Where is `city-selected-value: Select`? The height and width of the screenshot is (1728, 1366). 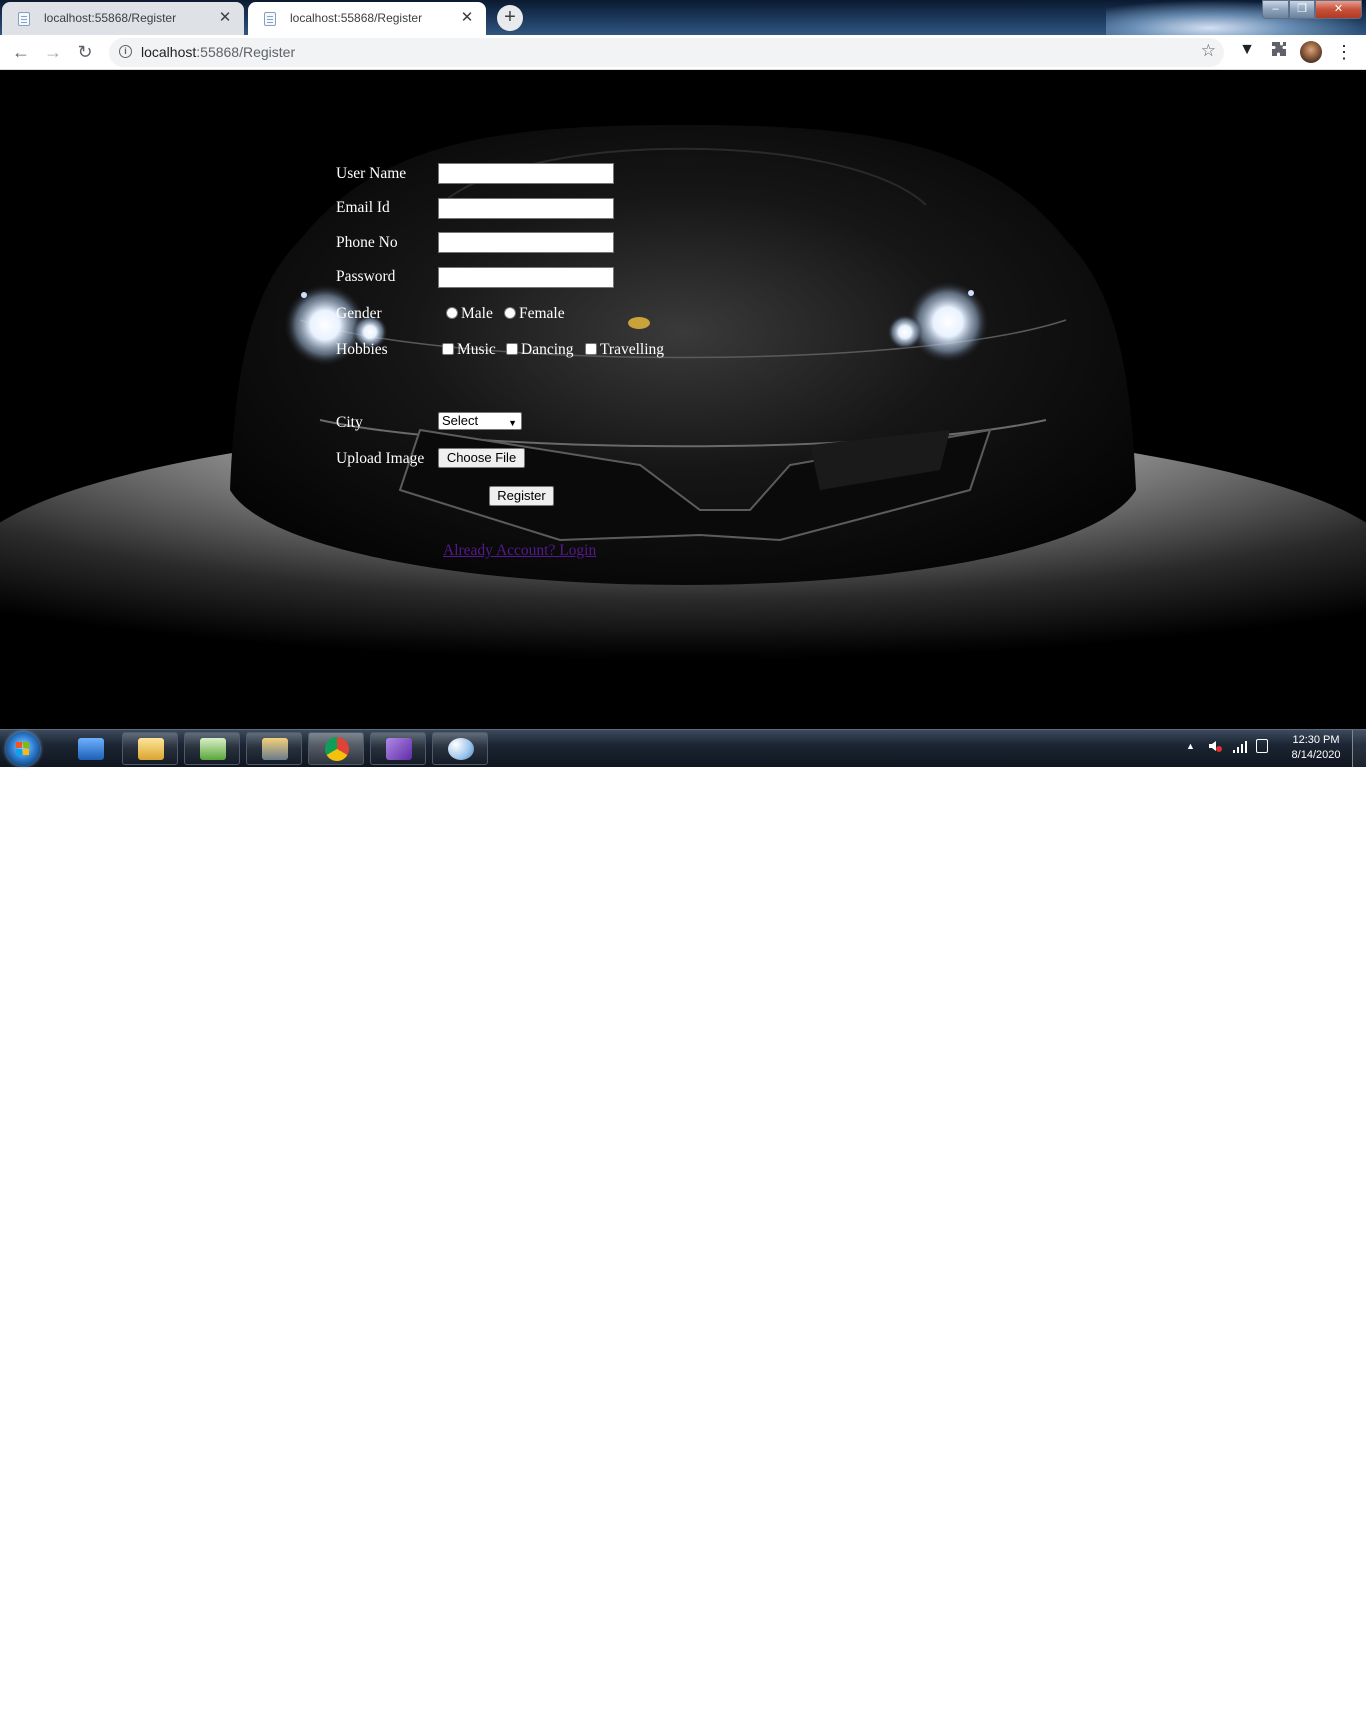 city-selected-value: Select is located at coordinates (460, 420).